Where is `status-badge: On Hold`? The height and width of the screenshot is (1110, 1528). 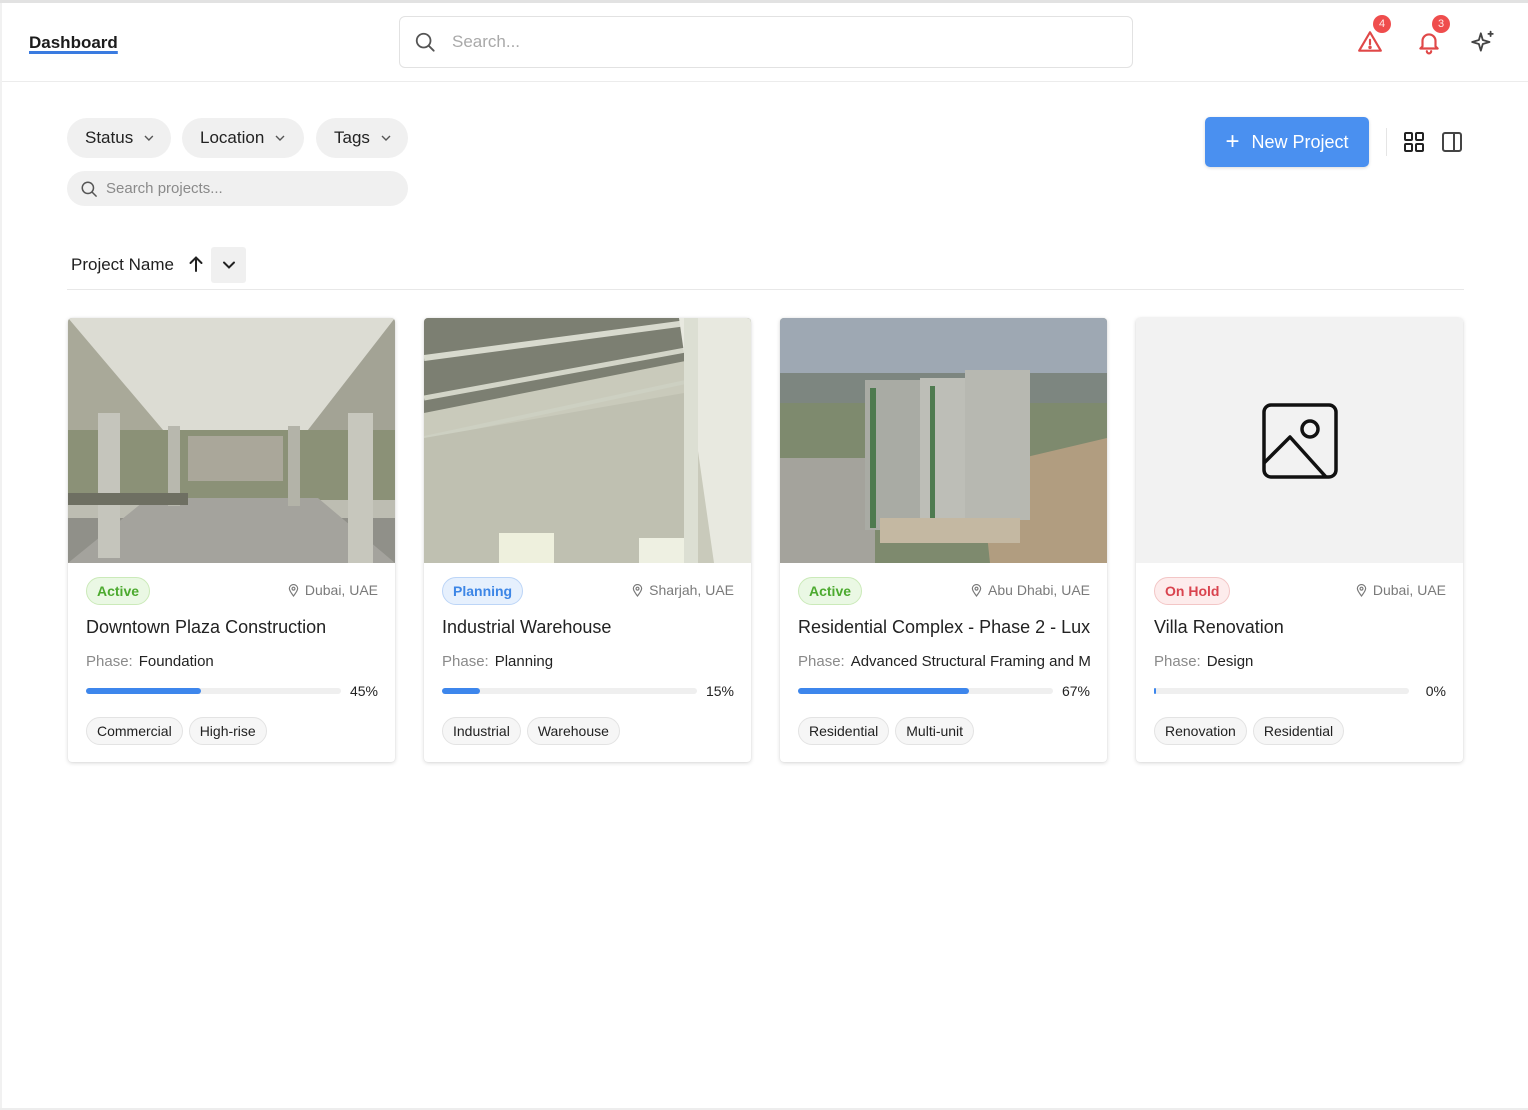
status-badge: On Hold is located at coordinates (1192, 591).